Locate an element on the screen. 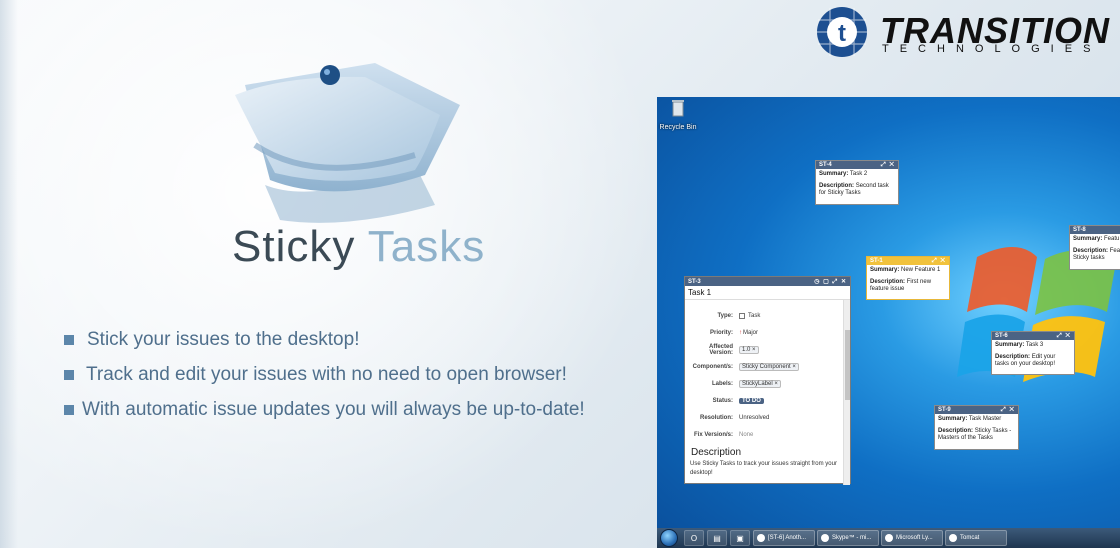 The width and height of the screenshot is (1120, 548). field-labels: Labels: StickyLabel × is located at coordinates (767, 383).